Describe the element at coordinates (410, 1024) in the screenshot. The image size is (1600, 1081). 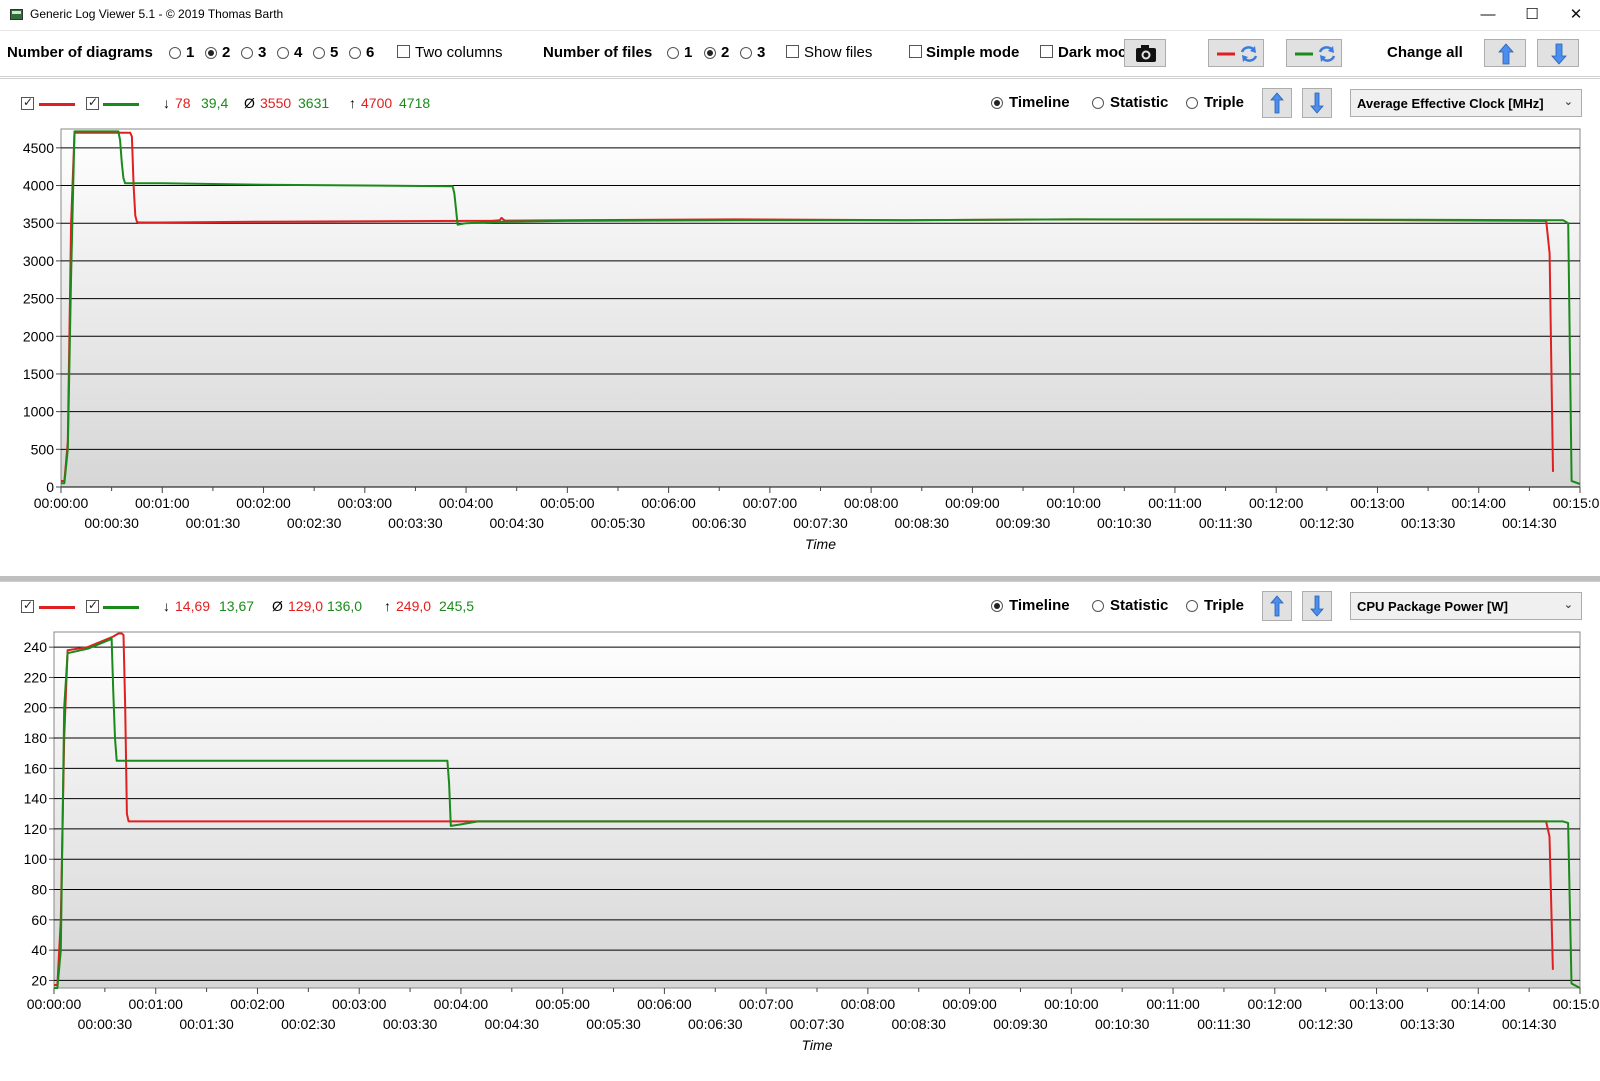
I see `x-minor-tick-label: 00:03:30` at that location.